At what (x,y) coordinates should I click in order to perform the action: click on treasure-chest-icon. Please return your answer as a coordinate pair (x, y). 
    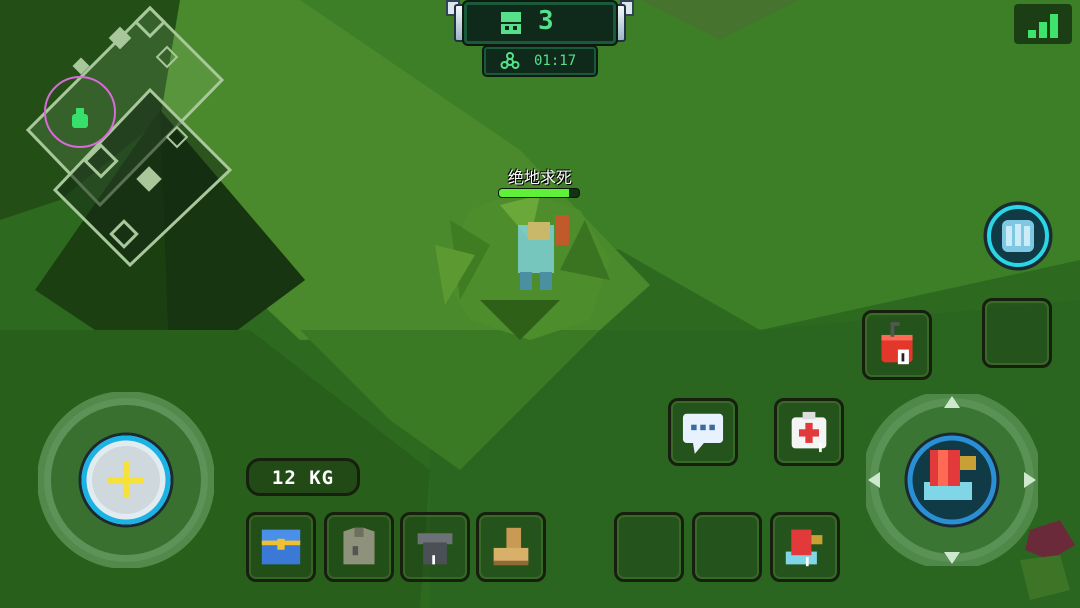
    Looking at the image, I should click on (281, 547).